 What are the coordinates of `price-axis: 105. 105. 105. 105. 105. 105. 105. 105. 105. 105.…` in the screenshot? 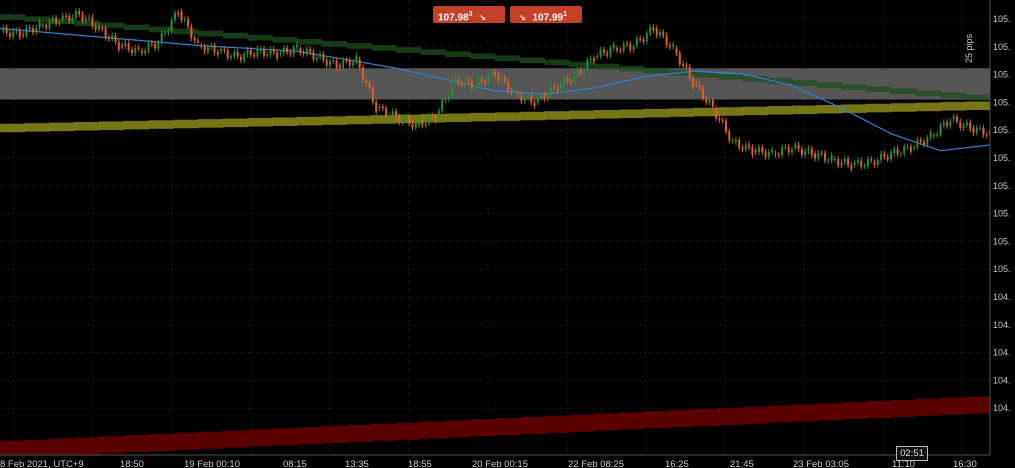 It's located at (1002, 227).